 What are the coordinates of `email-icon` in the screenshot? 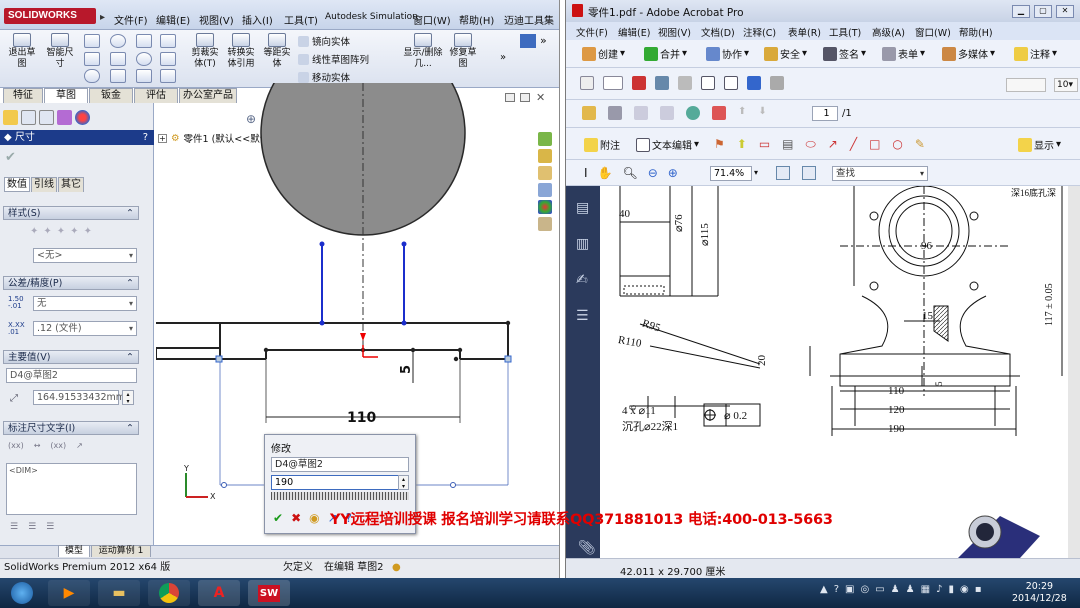 It's located at (667, 113).